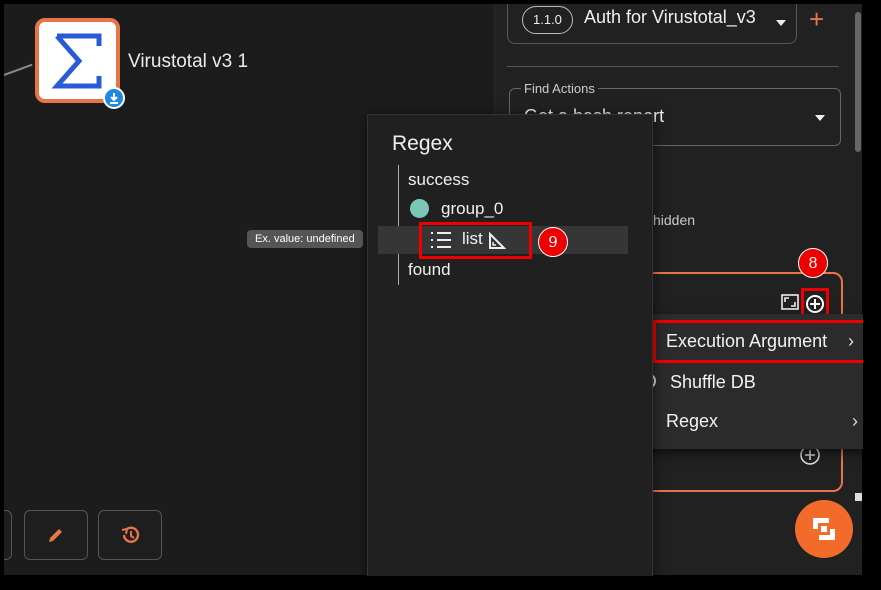 The height and width of the screenshot is (590, 881). I want to click on ruler-icon, so click(497, 240).